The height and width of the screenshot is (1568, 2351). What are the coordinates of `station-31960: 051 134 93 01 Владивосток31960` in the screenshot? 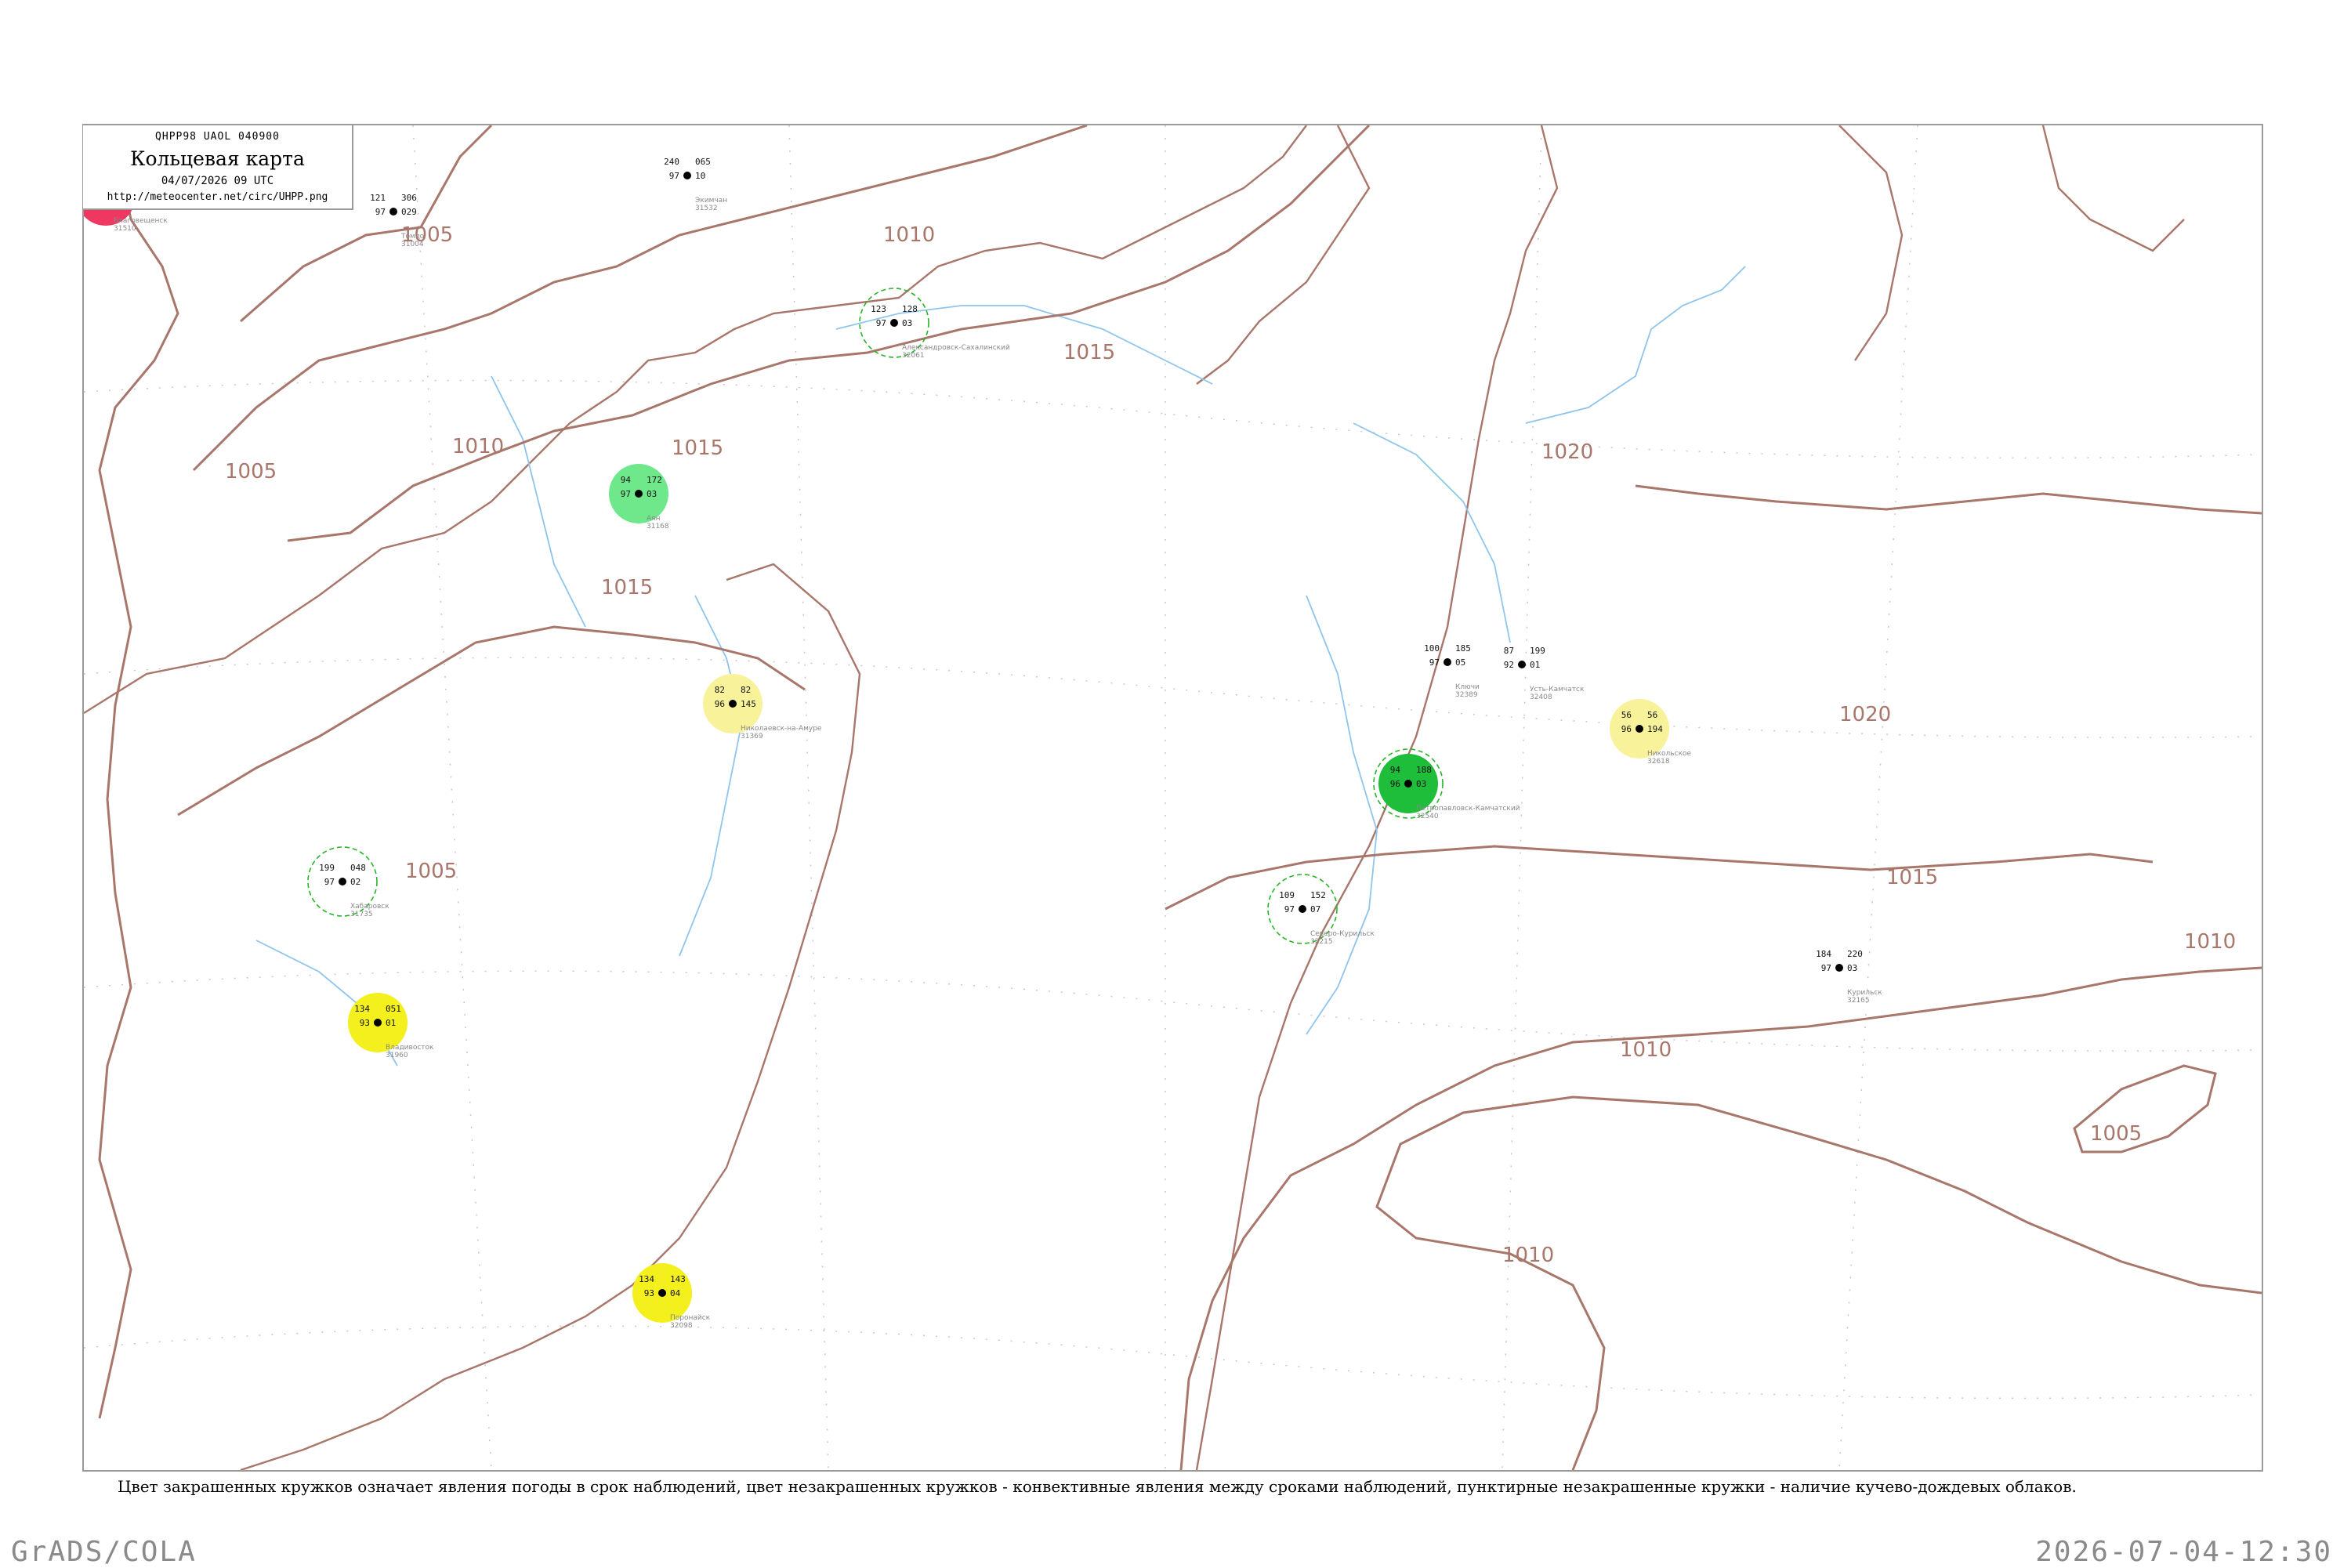 It's located at (391, 1026).